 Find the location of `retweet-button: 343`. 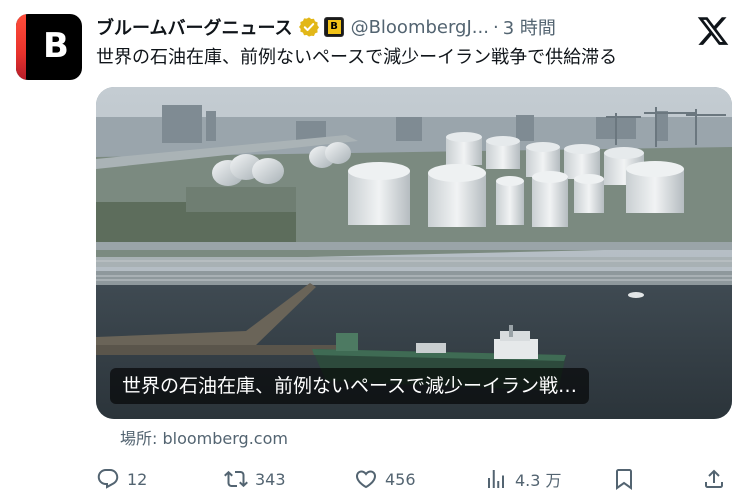

retweet-button: 343 is located at coordinates (255, 479).